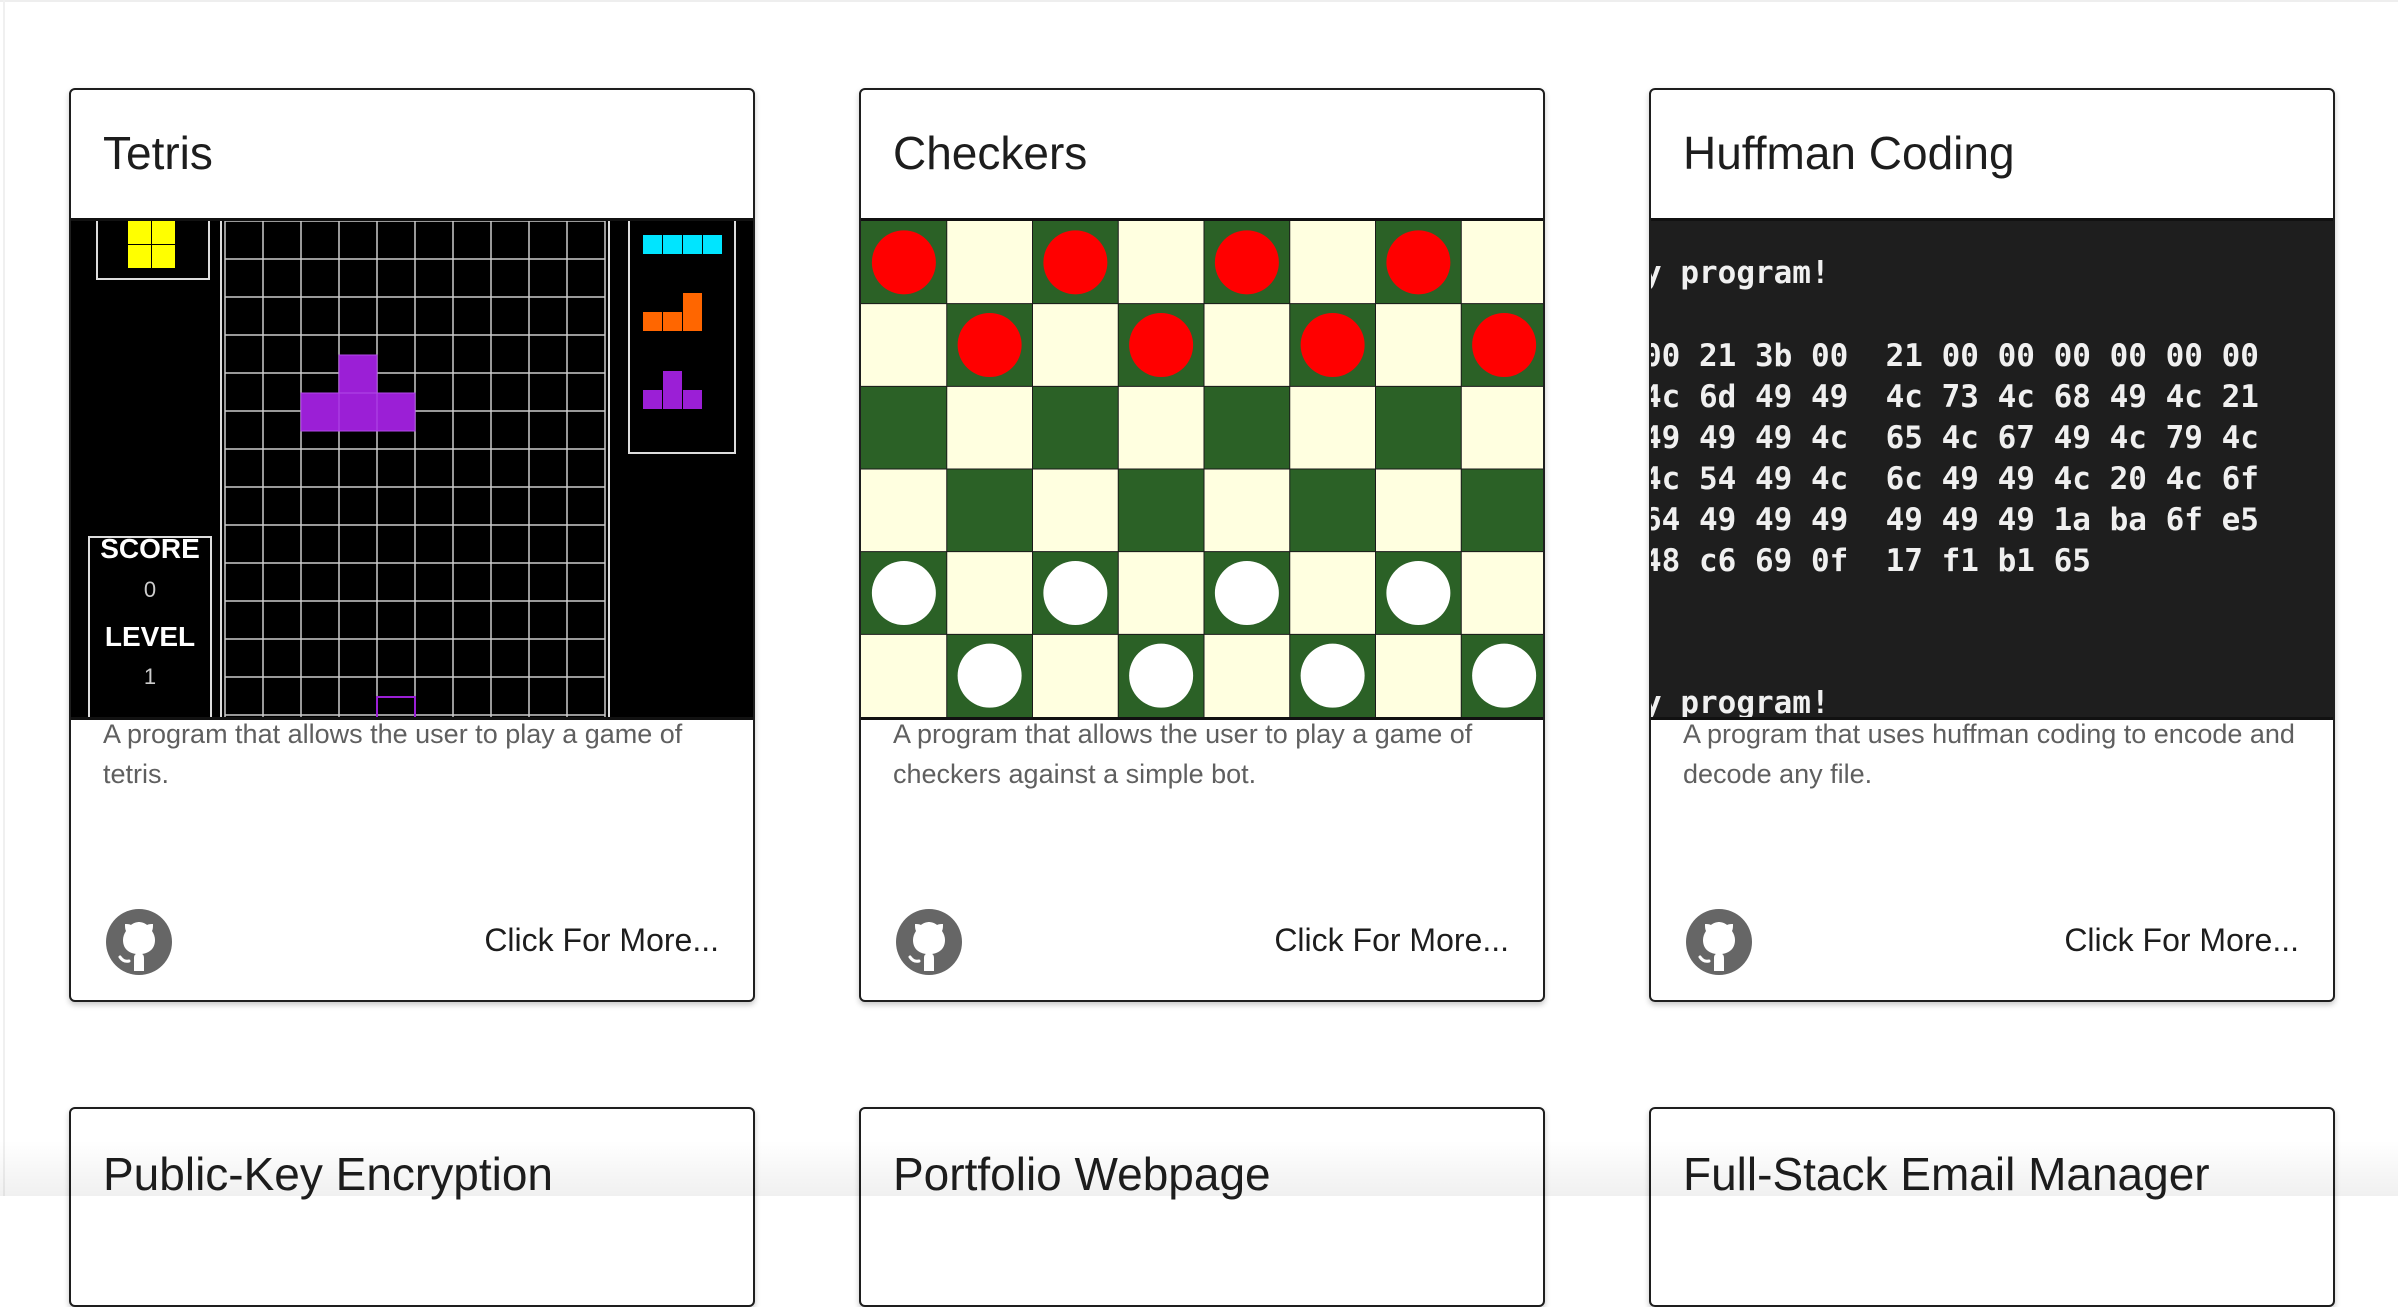 This screenshot has height=1307, width=2398. What do you see at coordinates (1955, 520) in the screenshot?
I see `terminal-line: 64 49 49 49 49 49 49 1a ba 6f e5` at bounding box center [1955, 520].